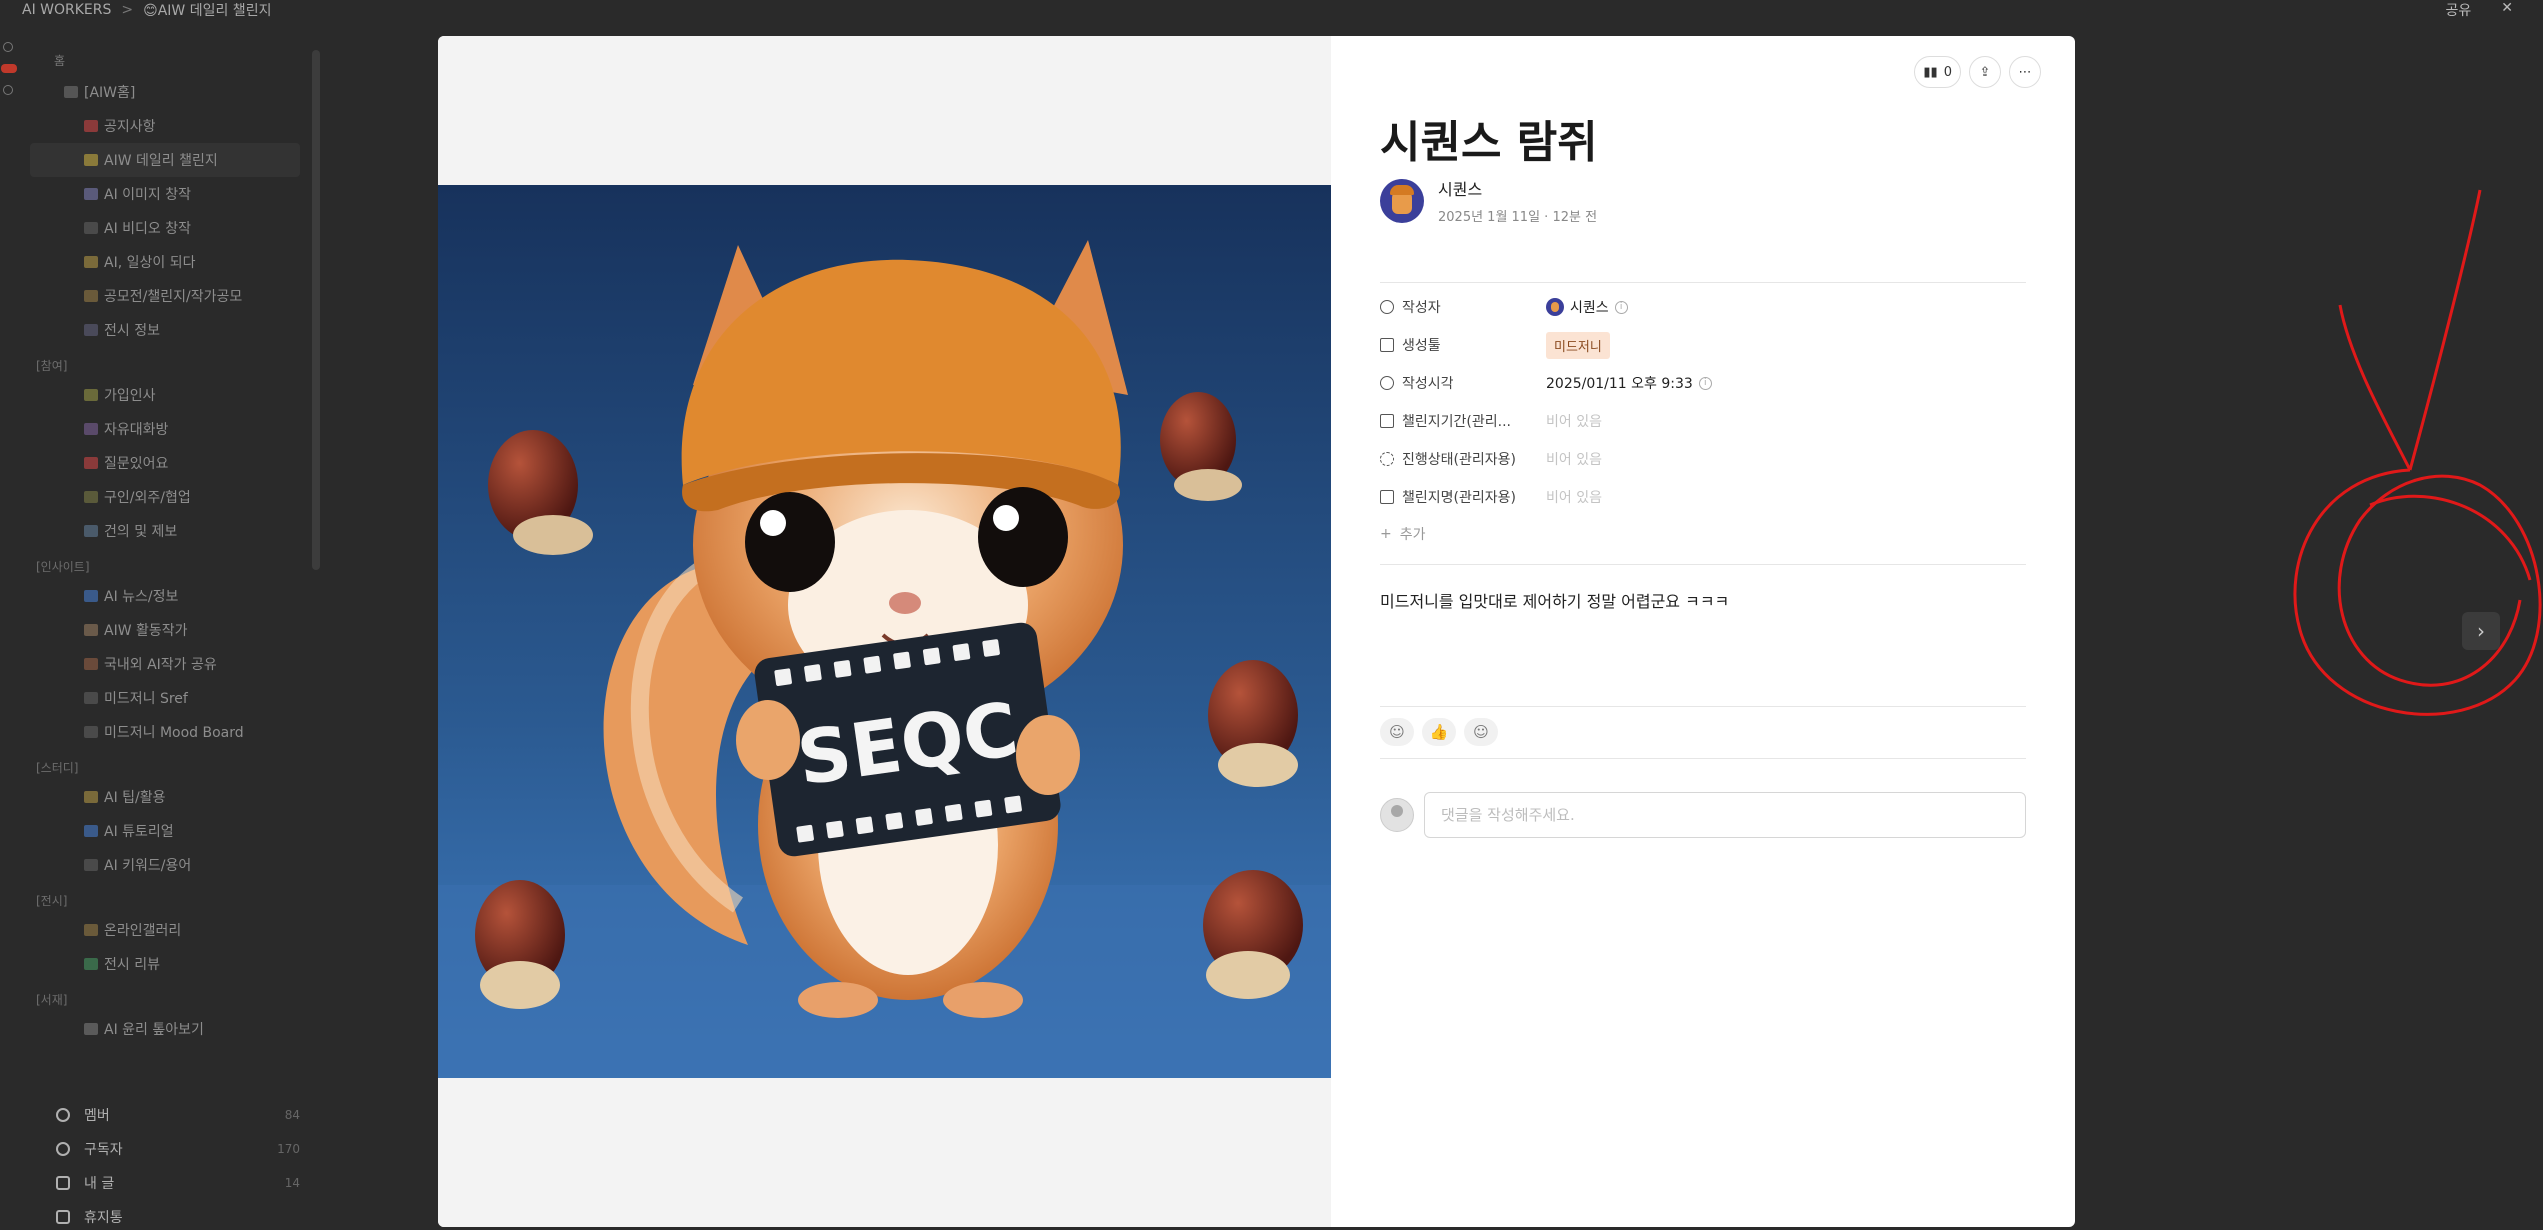 The image size is (2543, 1230). What do you see at coordinates (165, 1215) in the screenshot?
I see `sidebar-trash: 휴지통` at bounding box center [165, 1215].